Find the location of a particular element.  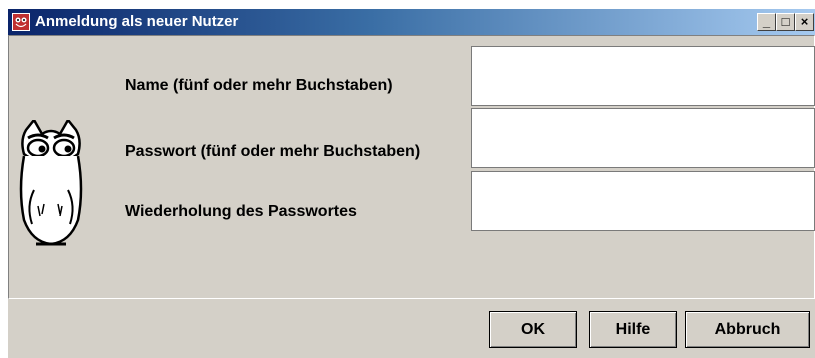

title-bar: Anmeldung als neuer Nutzer _ □ × is located at coordinates (411, 22).